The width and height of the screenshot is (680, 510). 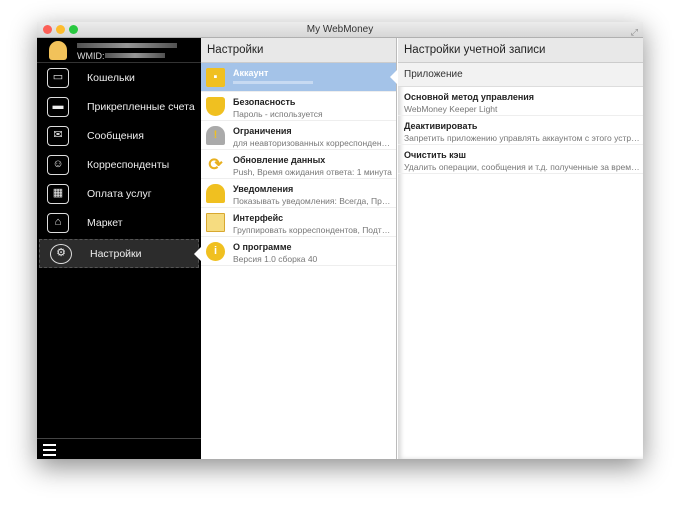 I want to click on zoom-button, so click(x=73, y=29).